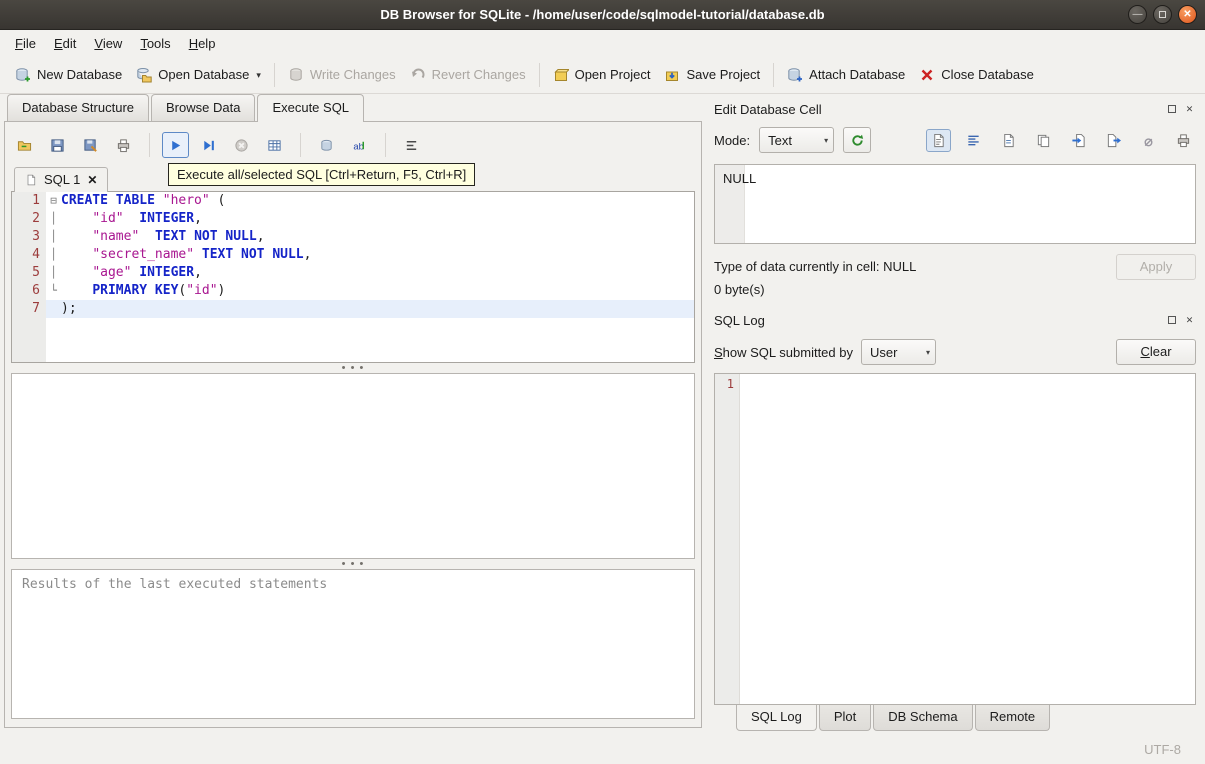 The width and height of the screenshot is (1205, 764). I want to click on attach-database-label: Attach Database, so click(857, 74).